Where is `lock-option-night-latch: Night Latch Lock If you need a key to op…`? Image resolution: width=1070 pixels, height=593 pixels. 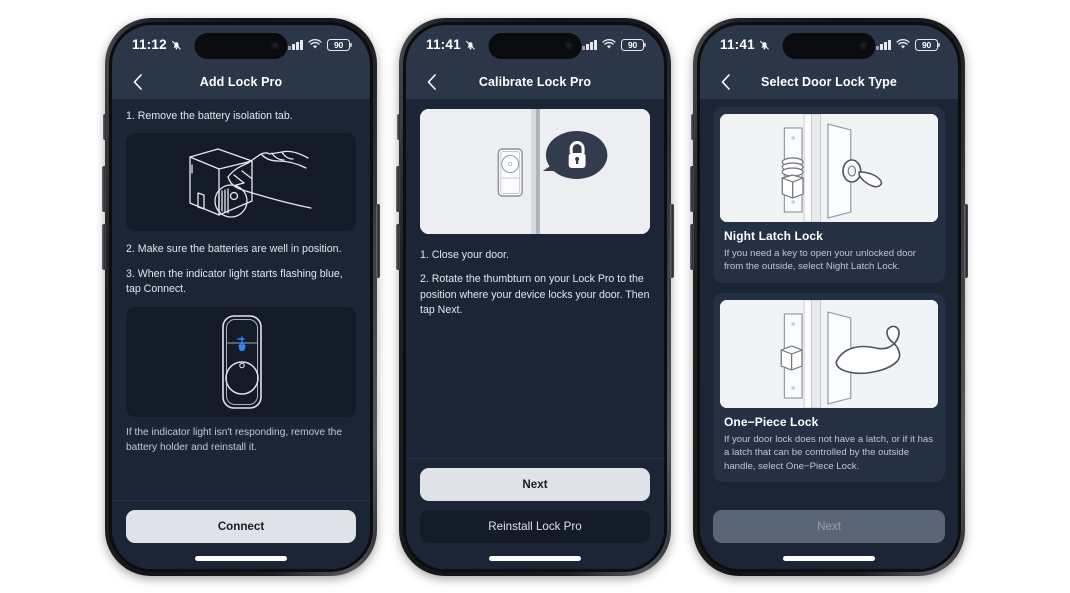 lock-option-night-latch: Night Latch Lock If you need a key to op… is located at coordinates (829, 194).